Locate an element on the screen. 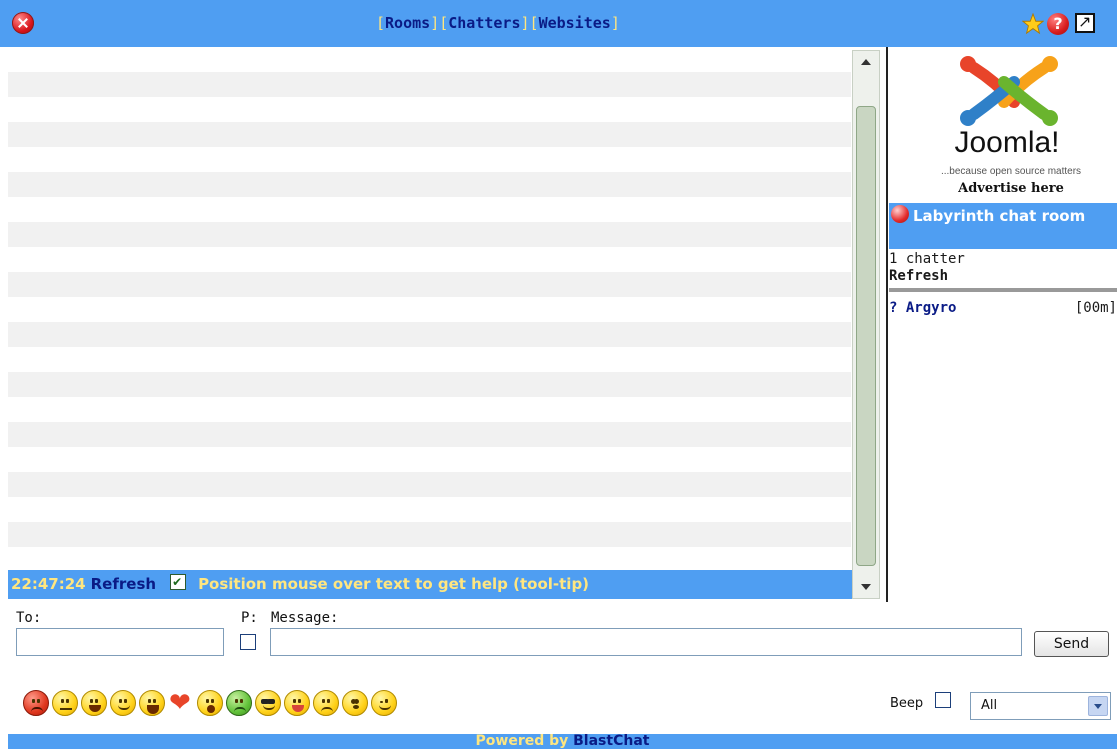 The width and height of the screenshot is (1117, 749). beep-checkbox is located at coordinates (943, 700).